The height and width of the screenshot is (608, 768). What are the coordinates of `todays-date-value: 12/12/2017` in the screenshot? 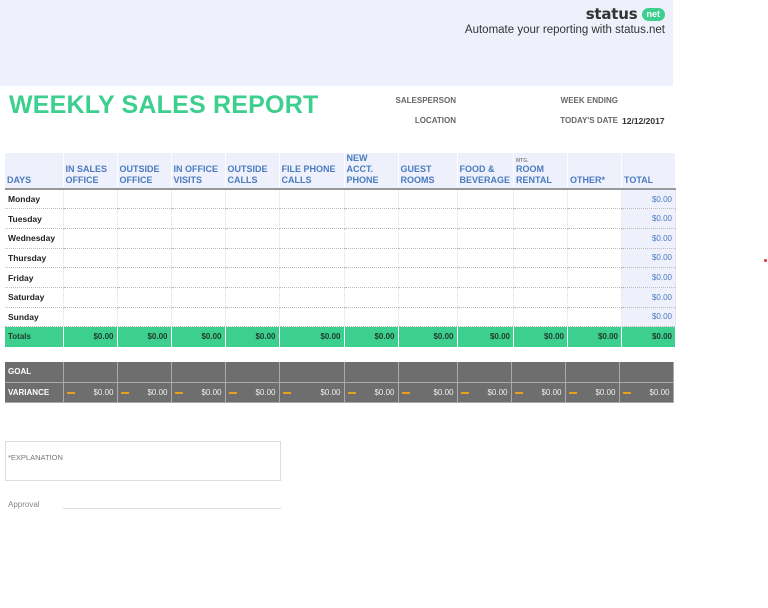 It's located at (643, 121).